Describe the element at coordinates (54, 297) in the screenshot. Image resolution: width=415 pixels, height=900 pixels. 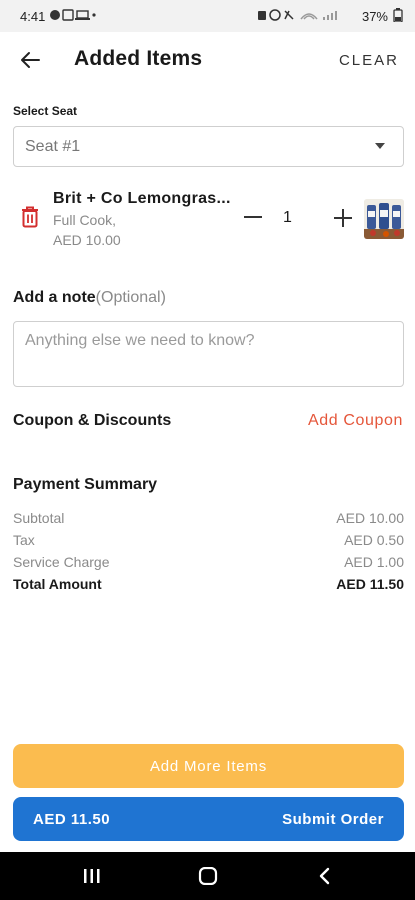
I see `note-label-text: Add a note` at that location.